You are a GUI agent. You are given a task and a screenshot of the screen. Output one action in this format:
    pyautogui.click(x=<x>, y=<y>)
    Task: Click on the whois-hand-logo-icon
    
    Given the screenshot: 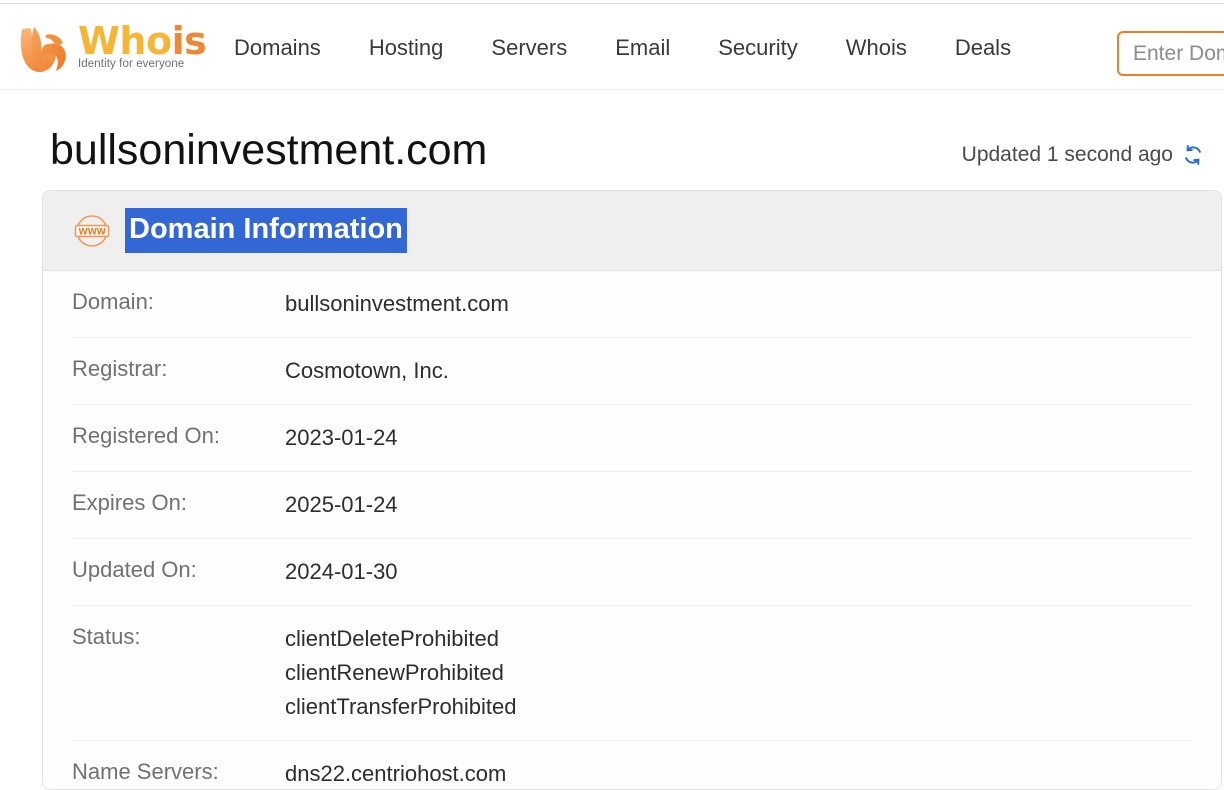 What is the action you would take?
    pyautogui.click(x=43, y=50)
    